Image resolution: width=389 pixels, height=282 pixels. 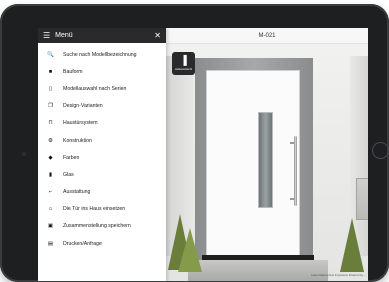 I want to click on home-button, so click(x=380, y=150).